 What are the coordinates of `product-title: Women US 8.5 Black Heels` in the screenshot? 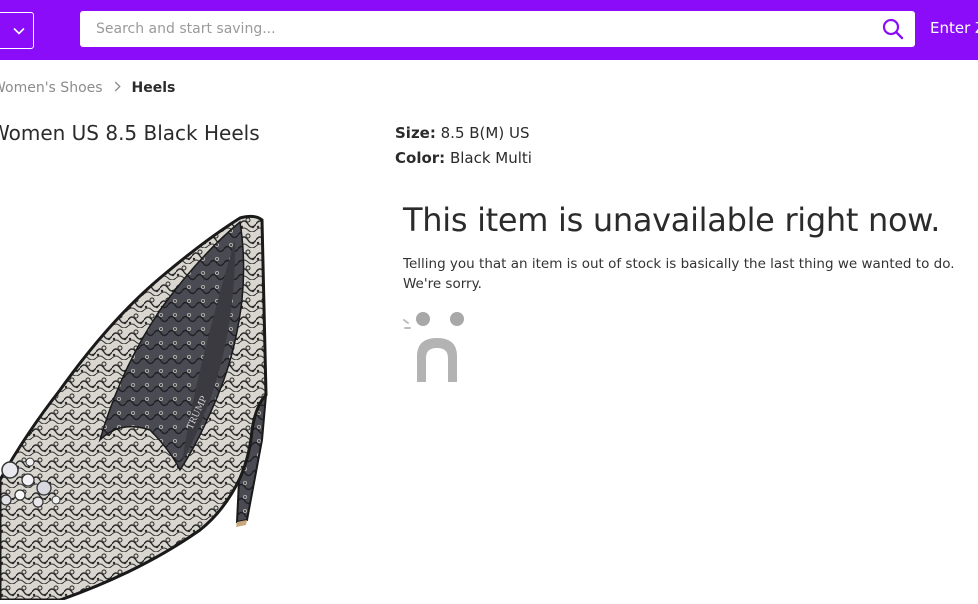 It's located at (130, 133).